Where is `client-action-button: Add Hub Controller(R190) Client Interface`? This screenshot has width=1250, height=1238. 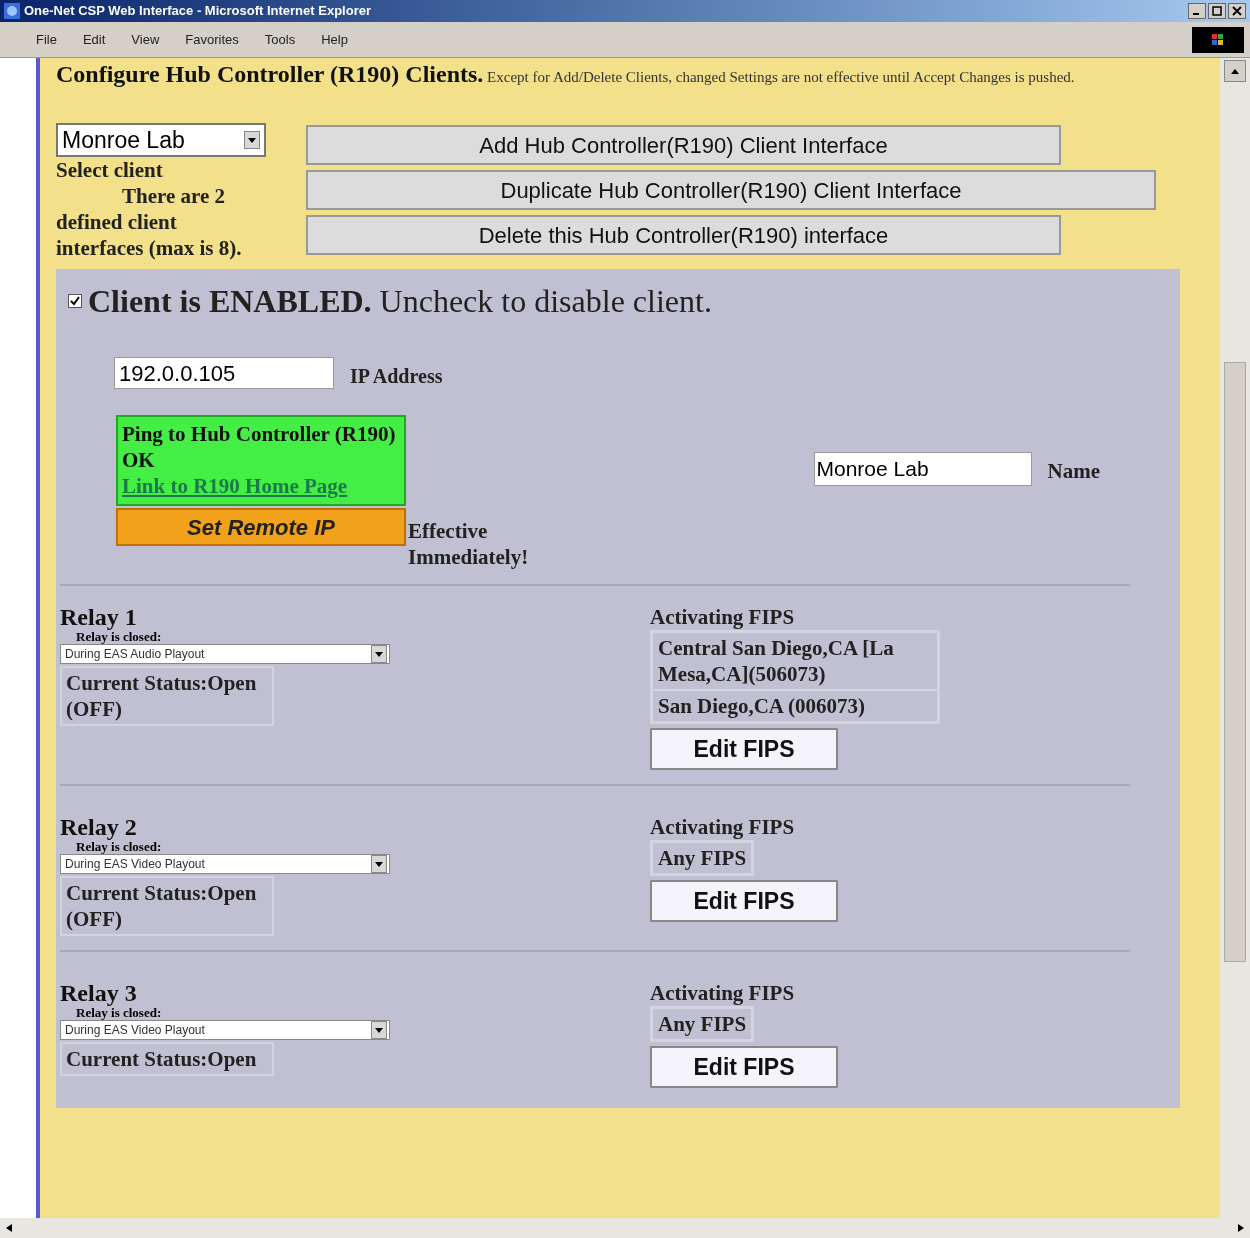 client-action-button: Add Hub Controller(R190) Client Interface is located at coordinates (683, 145).